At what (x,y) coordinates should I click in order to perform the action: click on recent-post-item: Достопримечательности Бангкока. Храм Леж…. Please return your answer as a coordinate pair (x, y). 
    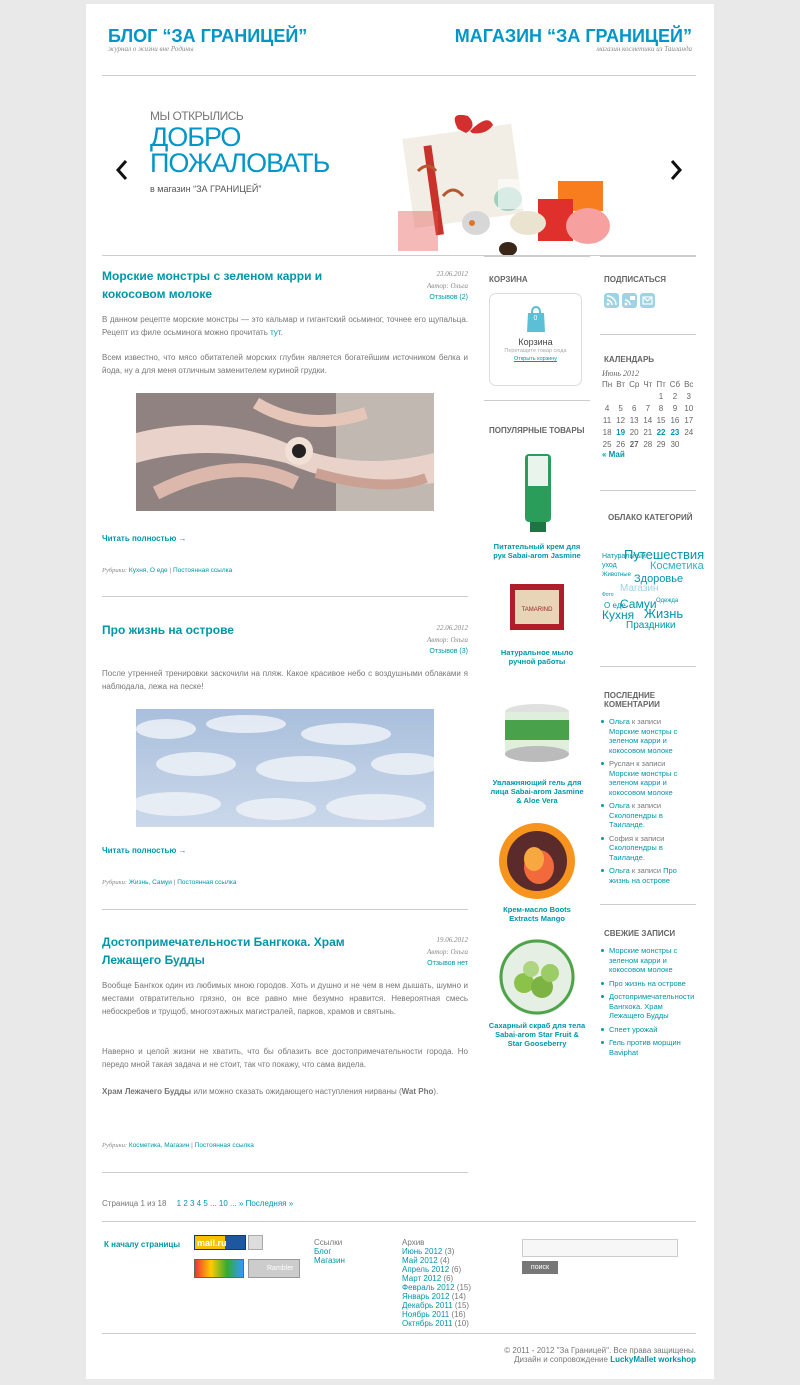
    Looking at the image, I should click on (648, 1006).